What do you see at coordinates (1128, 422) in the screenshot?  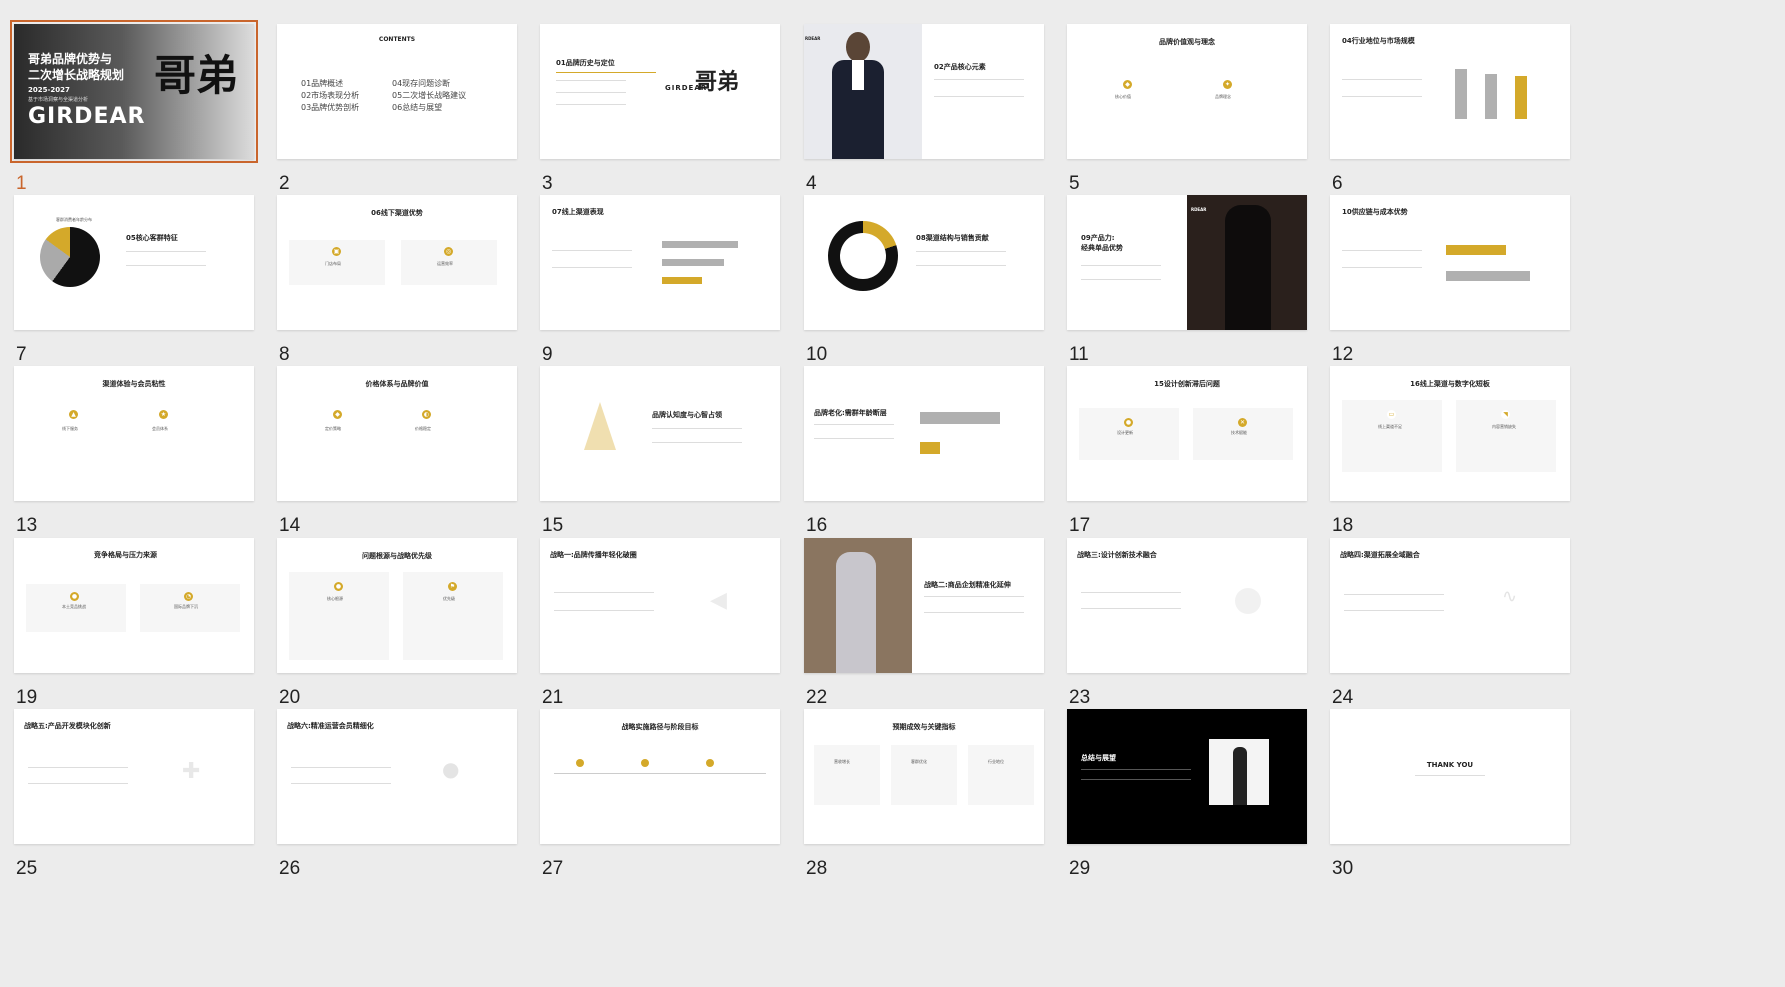 I see `design-icon: ●` at bounding box center [1128, 422].